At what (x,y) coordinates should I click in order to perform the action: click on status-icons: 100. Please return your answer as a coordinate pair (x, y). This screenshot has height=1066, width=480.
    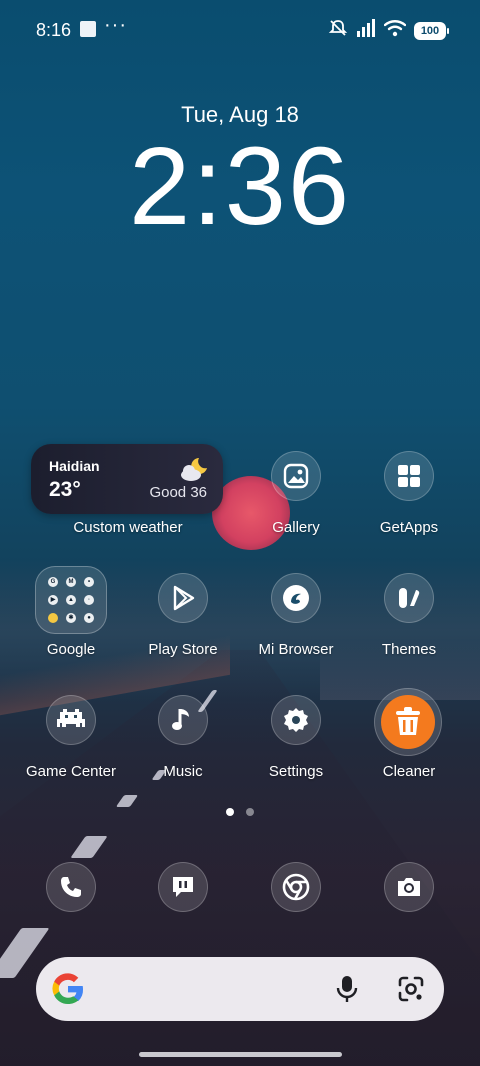
    Looking at the image, I should click on (388, 30).